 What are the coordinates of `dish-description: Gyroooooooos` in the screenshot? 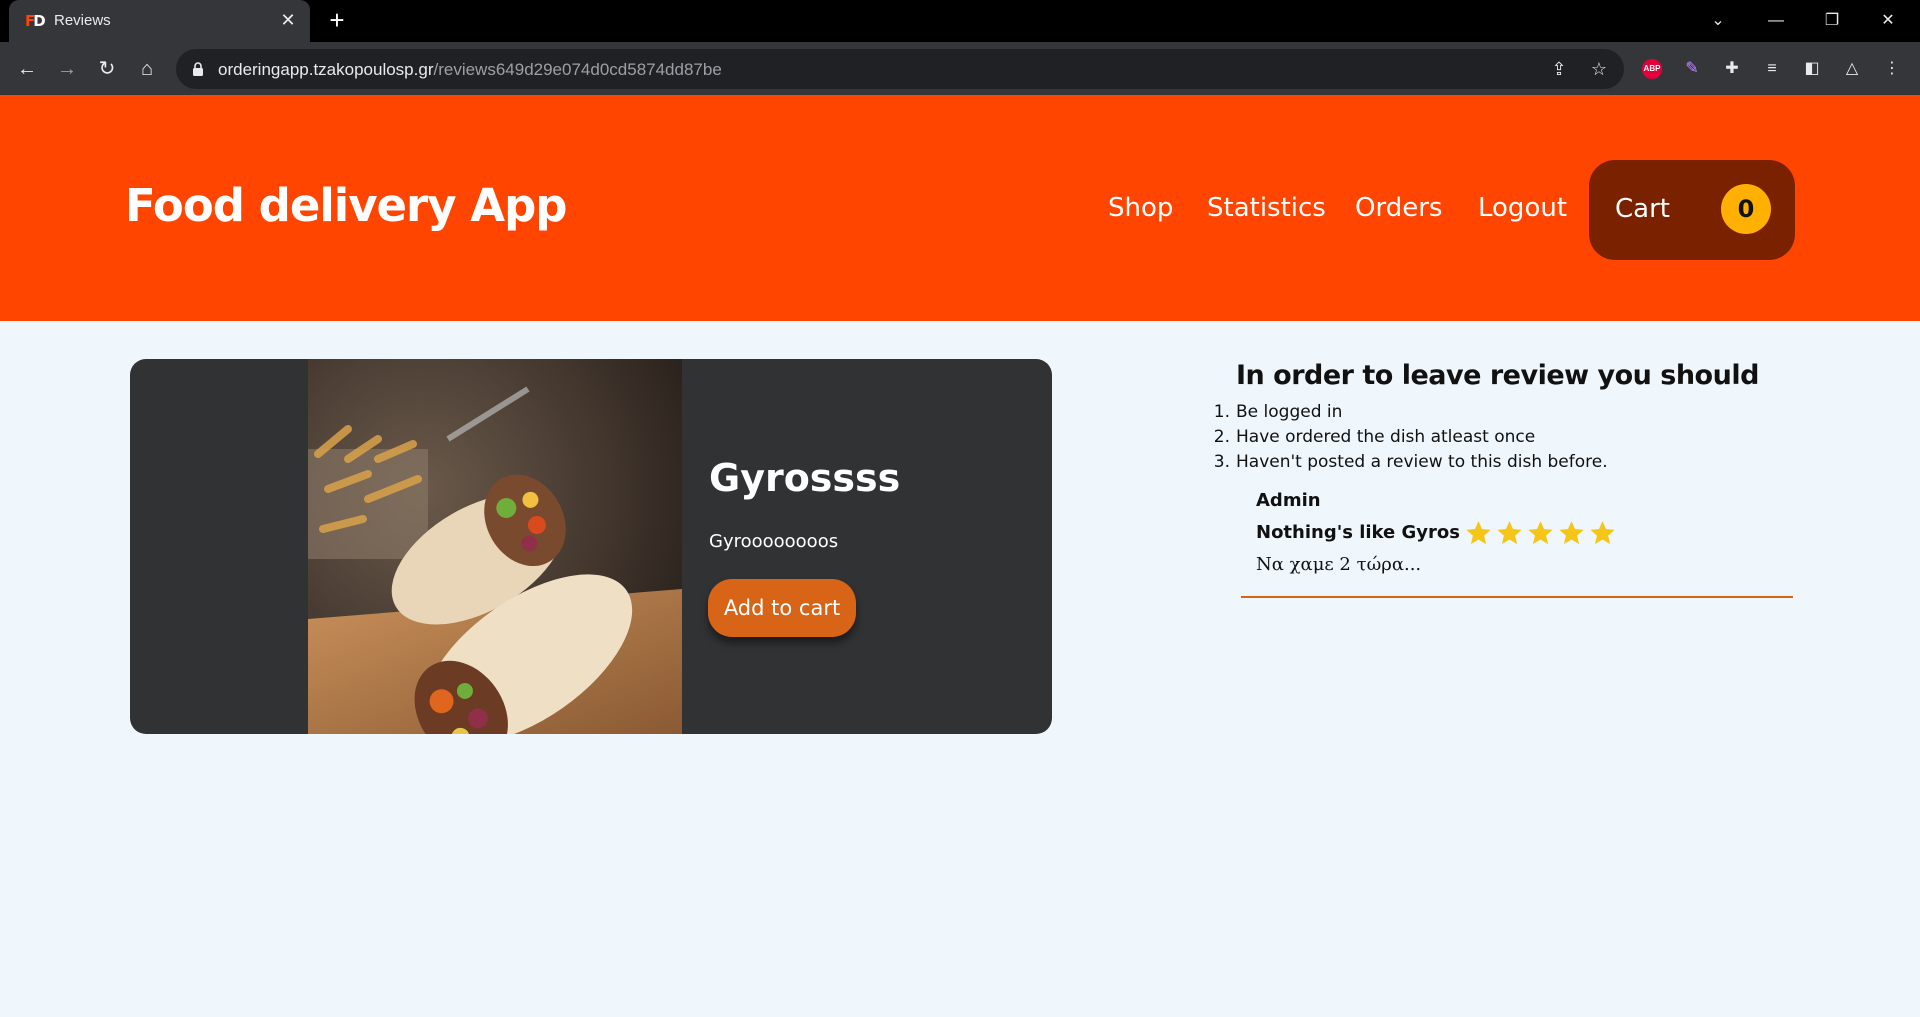 It's located at (774, 541).